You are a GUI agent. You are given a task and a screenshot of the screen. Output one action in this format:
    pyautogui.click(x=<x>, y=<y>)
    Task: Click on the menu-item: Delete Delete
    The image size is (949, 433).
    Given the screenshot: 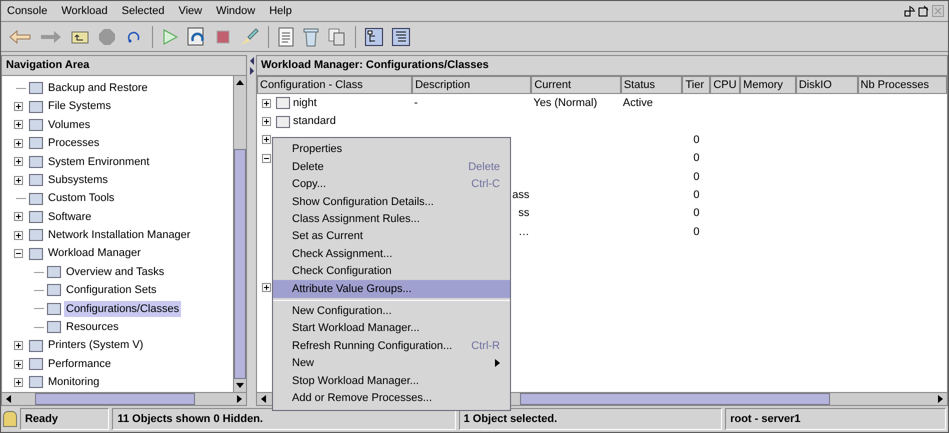 What is the action you would take?
    pyautogui.click(x=391, y=167)
    